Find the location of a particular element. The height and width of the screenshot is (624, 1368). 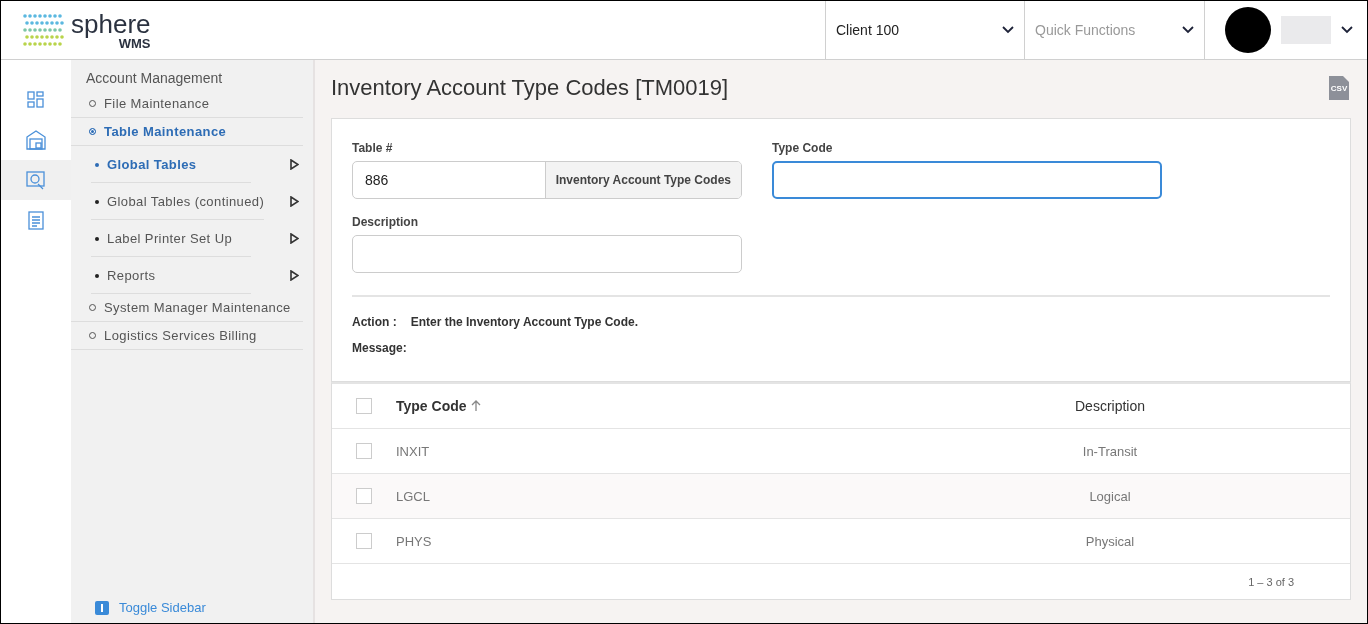

page-title: Inventory Account Type Codes [TM0019] is located at coordinates (530, 88).